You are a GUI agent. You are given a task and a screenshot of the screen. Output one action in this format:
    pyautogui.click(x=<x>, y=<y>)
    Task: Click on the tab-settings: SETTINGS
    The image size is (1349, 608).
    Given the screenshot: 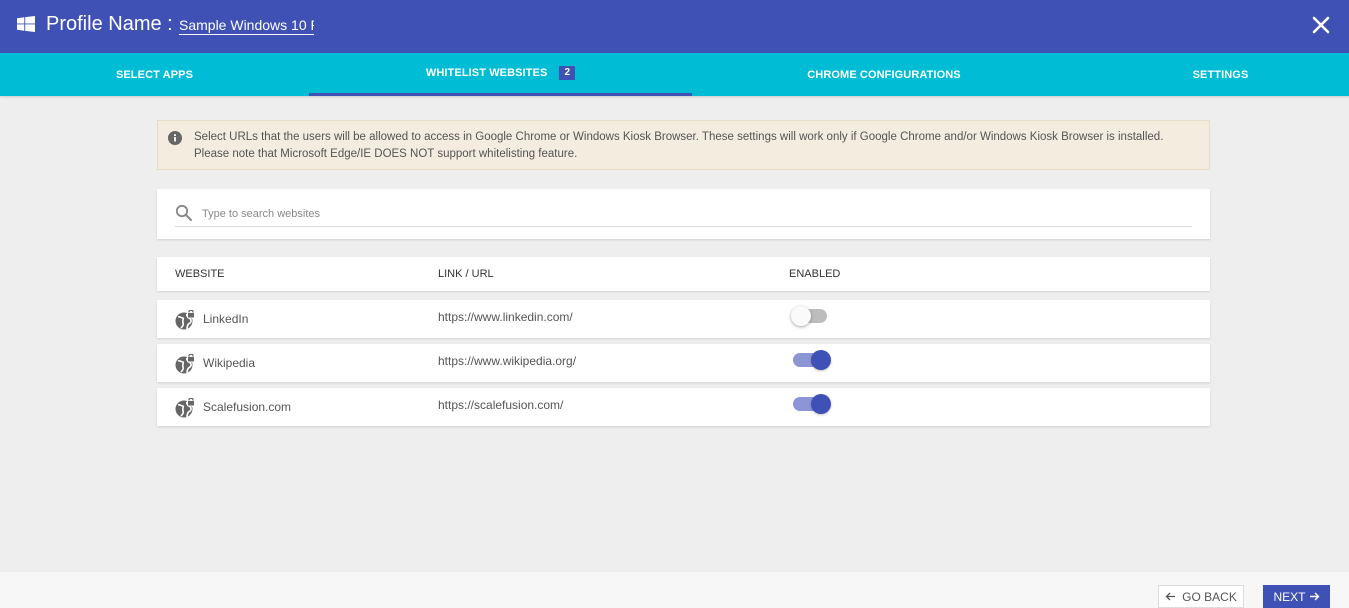 What is the action you would take?
    pyautogui.click(x=1220, y=74)
    